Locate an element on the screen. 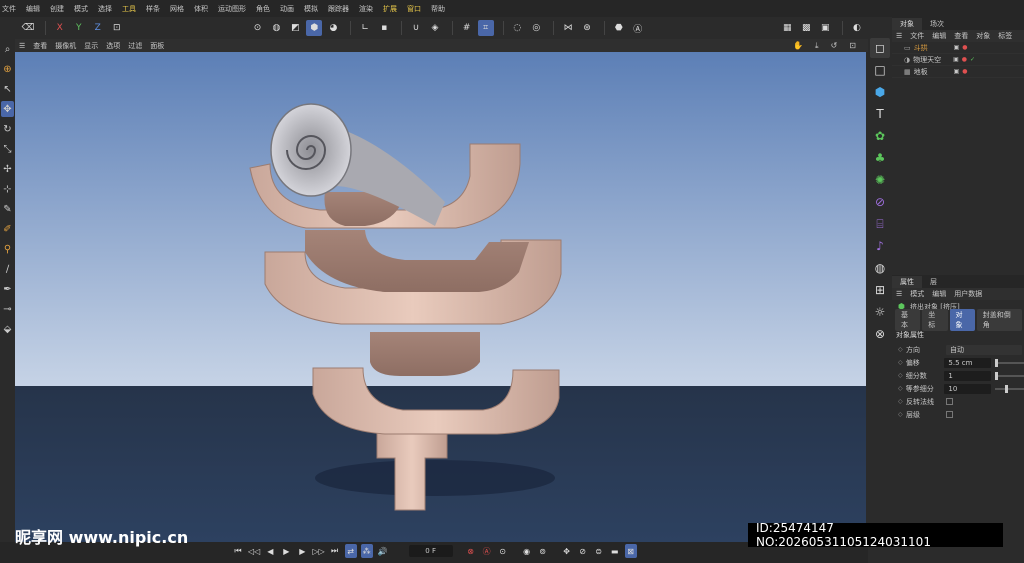 Image resolution: width=1024 pixels, height=563 pixels. knife-icon: ∕ is located at coordinates (7, 269).